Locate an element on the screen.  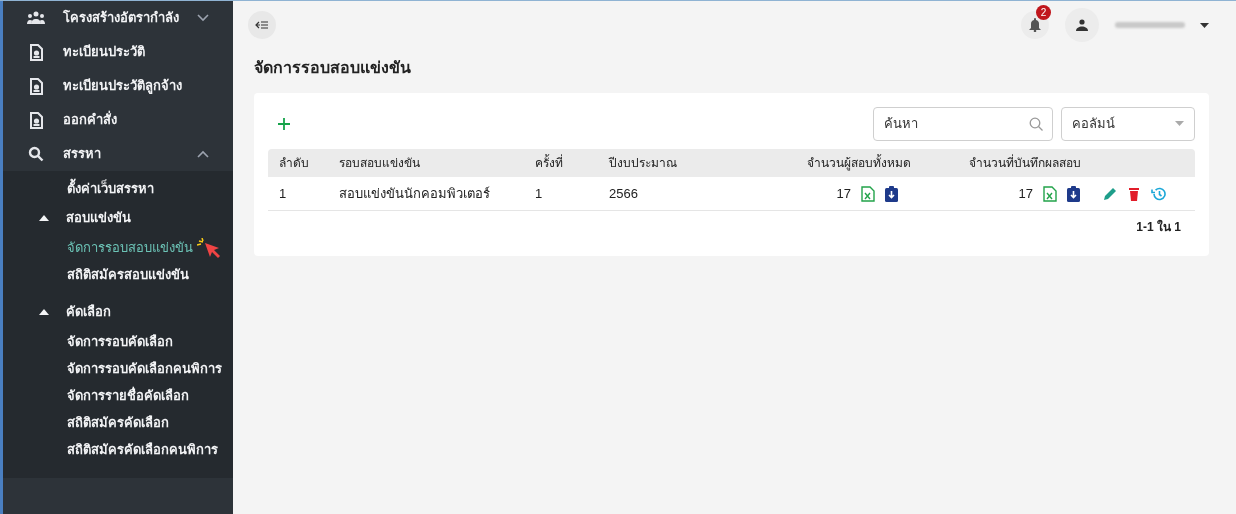
sidebar-item: ทะเบียนประวัติ is located at coordinates (118, 52).